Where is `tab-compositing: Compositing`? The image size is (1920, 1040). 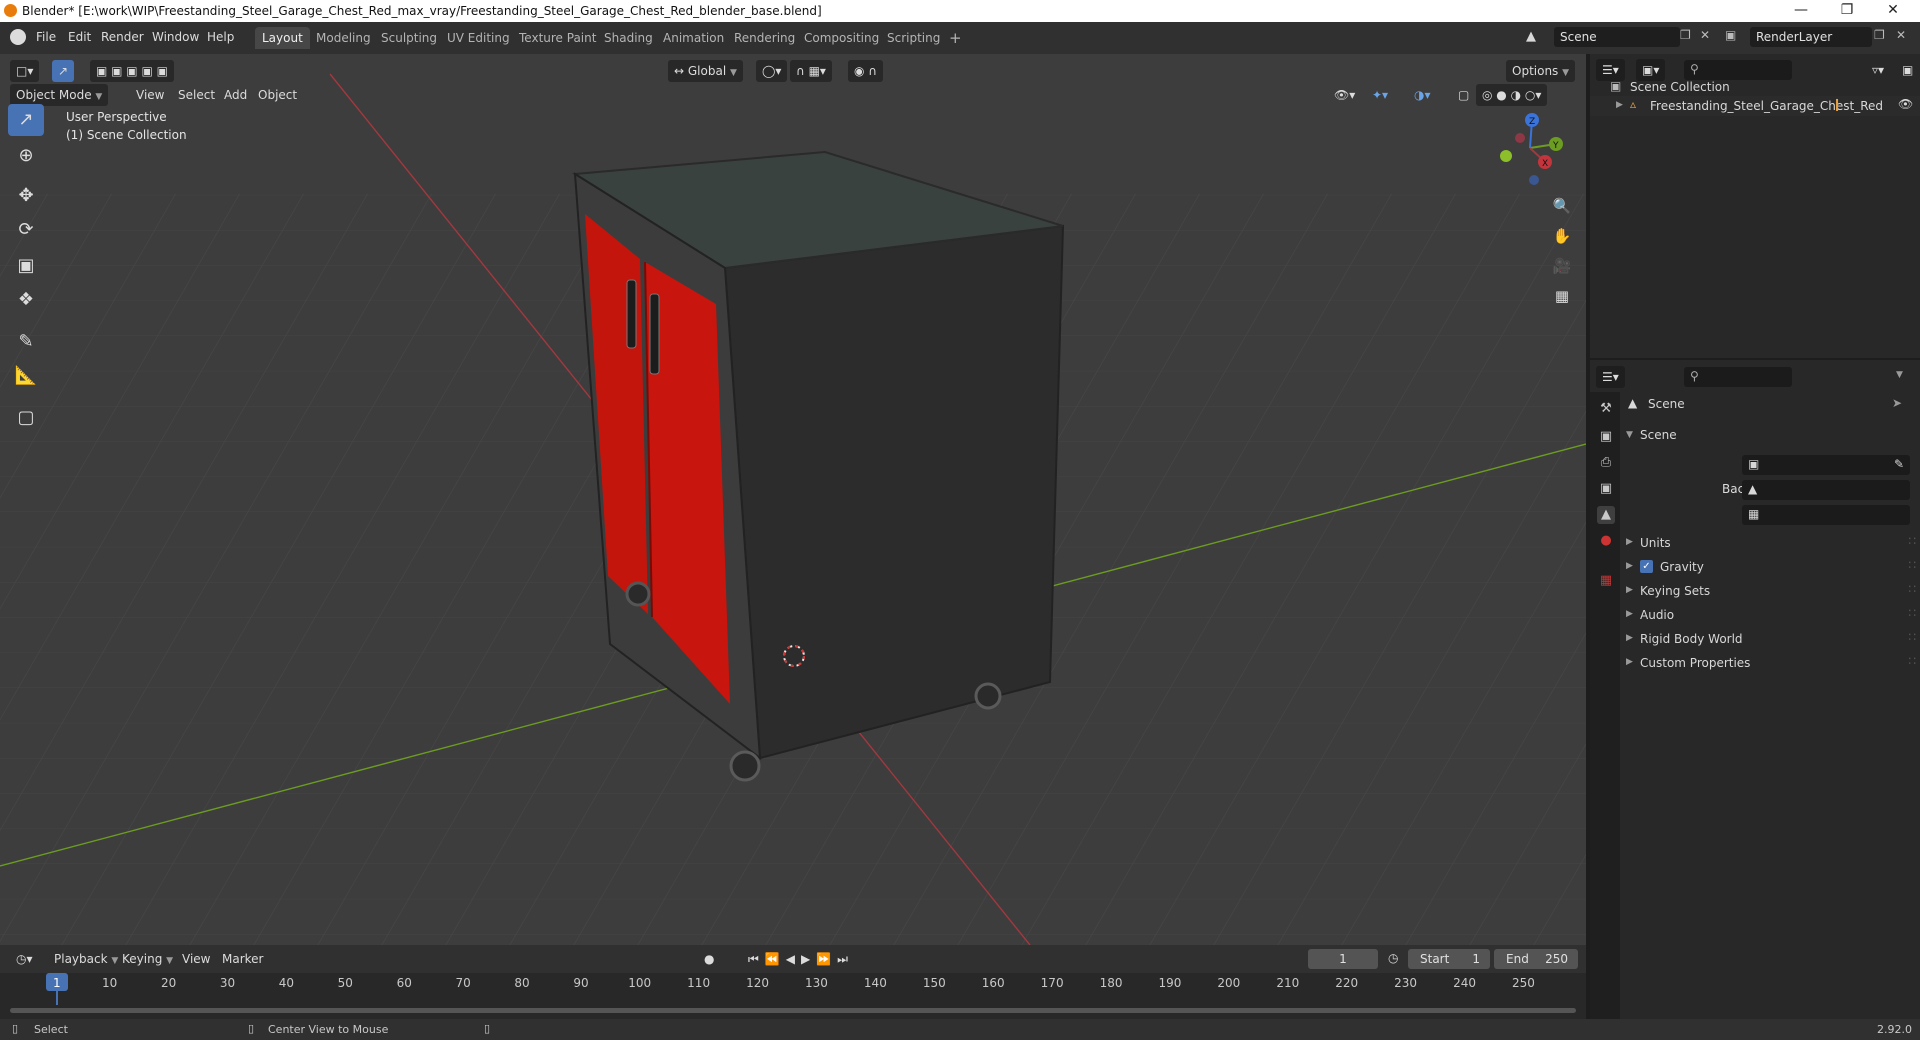
tab-compositing: Compositing is located at coordinates (841, 38).